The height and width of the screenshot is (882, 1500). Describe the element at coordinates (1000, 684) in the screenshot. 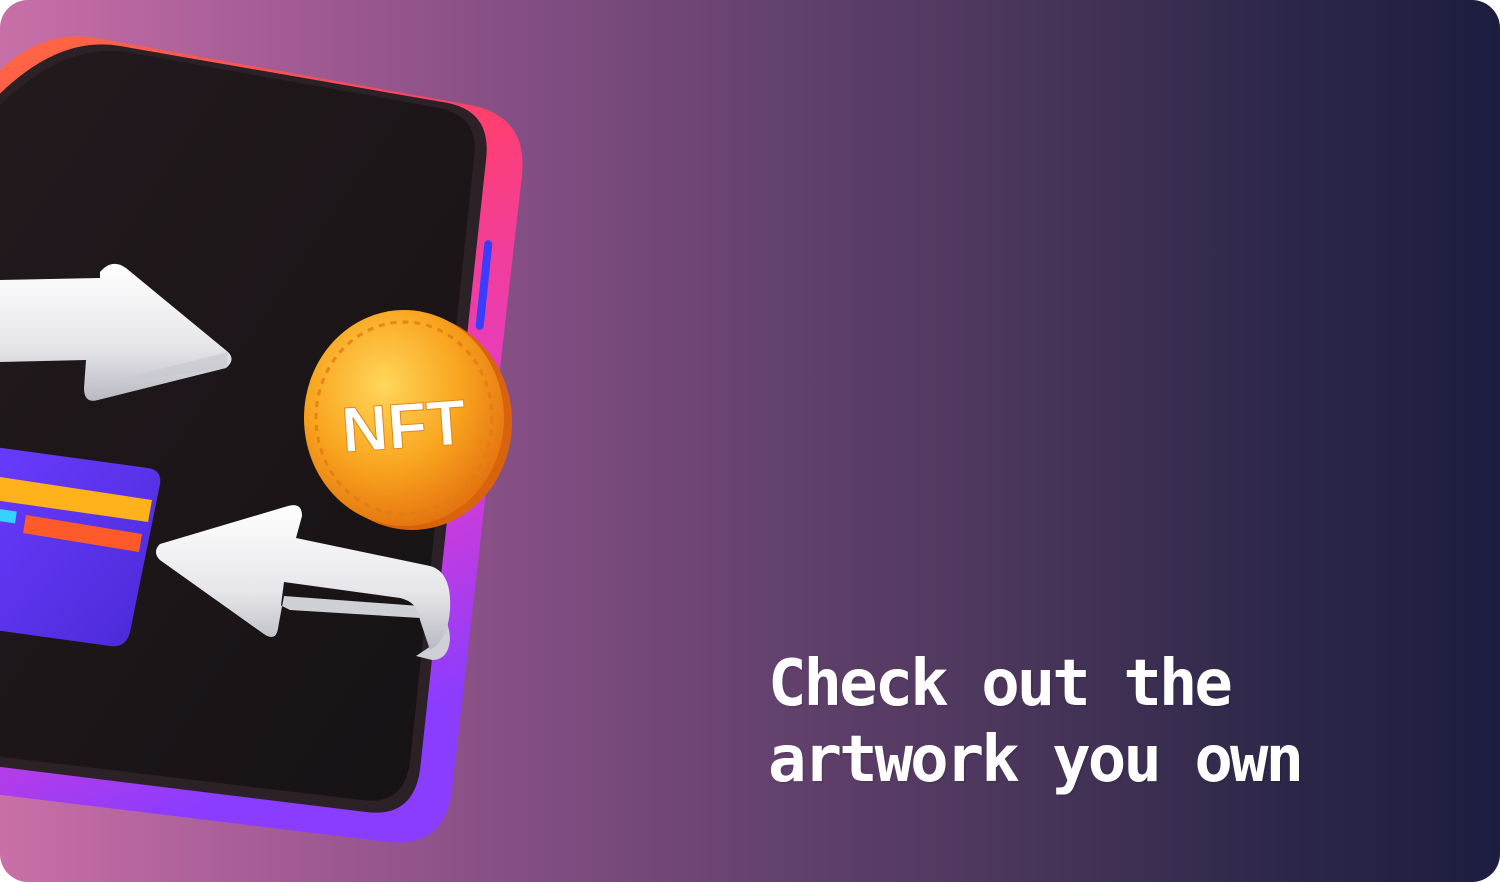

I see `headline-line-1: Check out the` at that location.